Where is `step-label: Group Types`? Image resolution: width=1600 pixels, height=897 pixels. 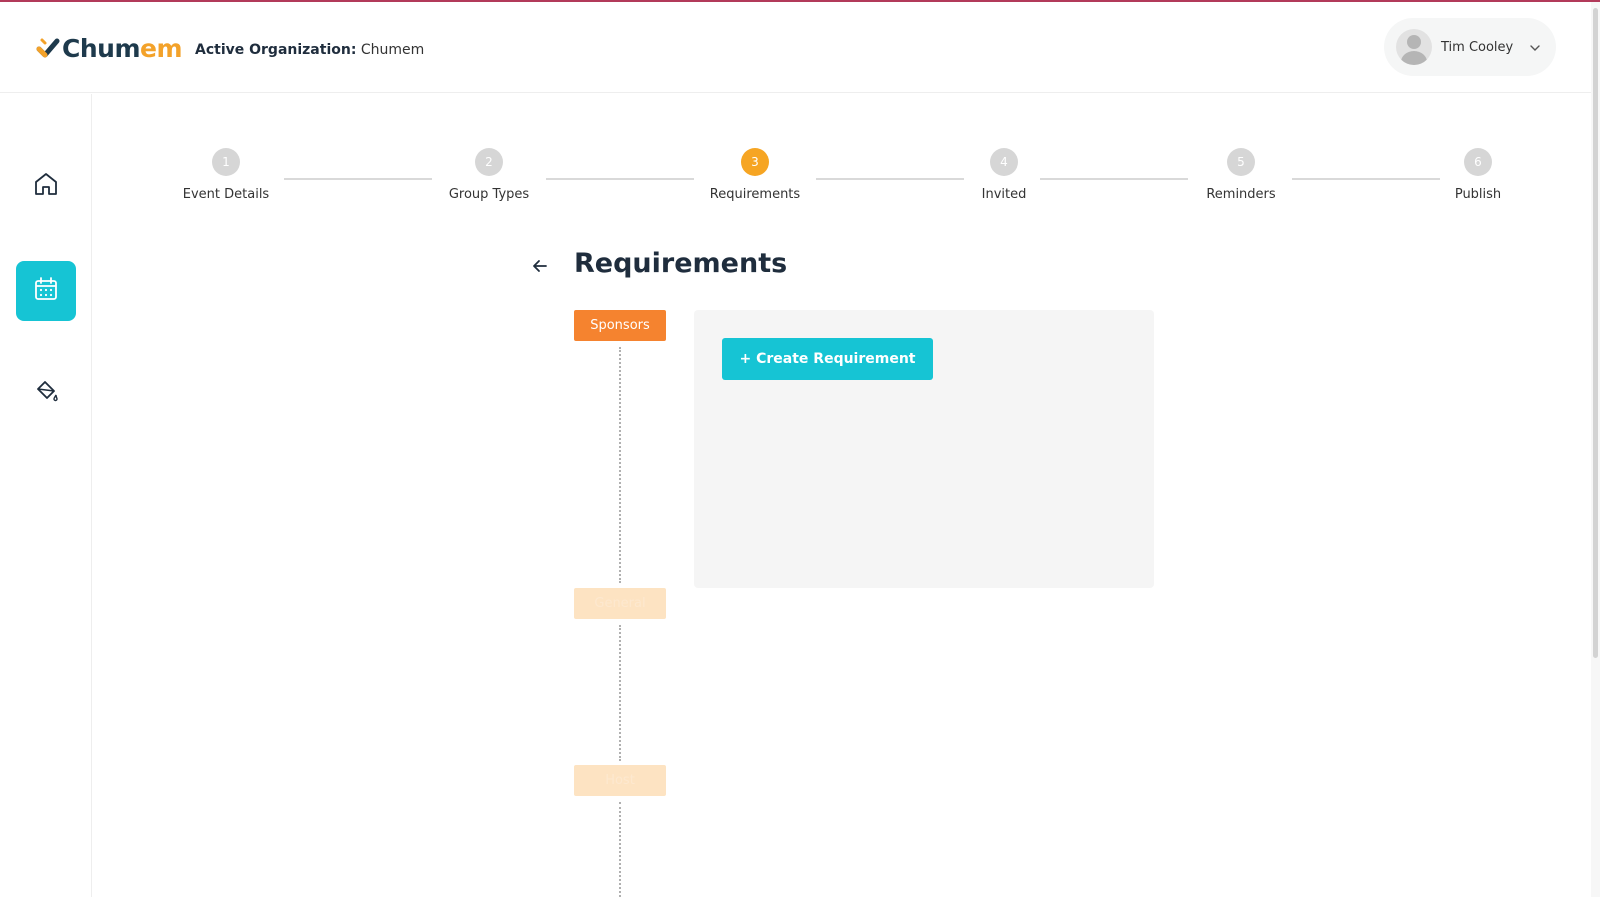
step-label: Group Types is located at coordinates (489, 194).